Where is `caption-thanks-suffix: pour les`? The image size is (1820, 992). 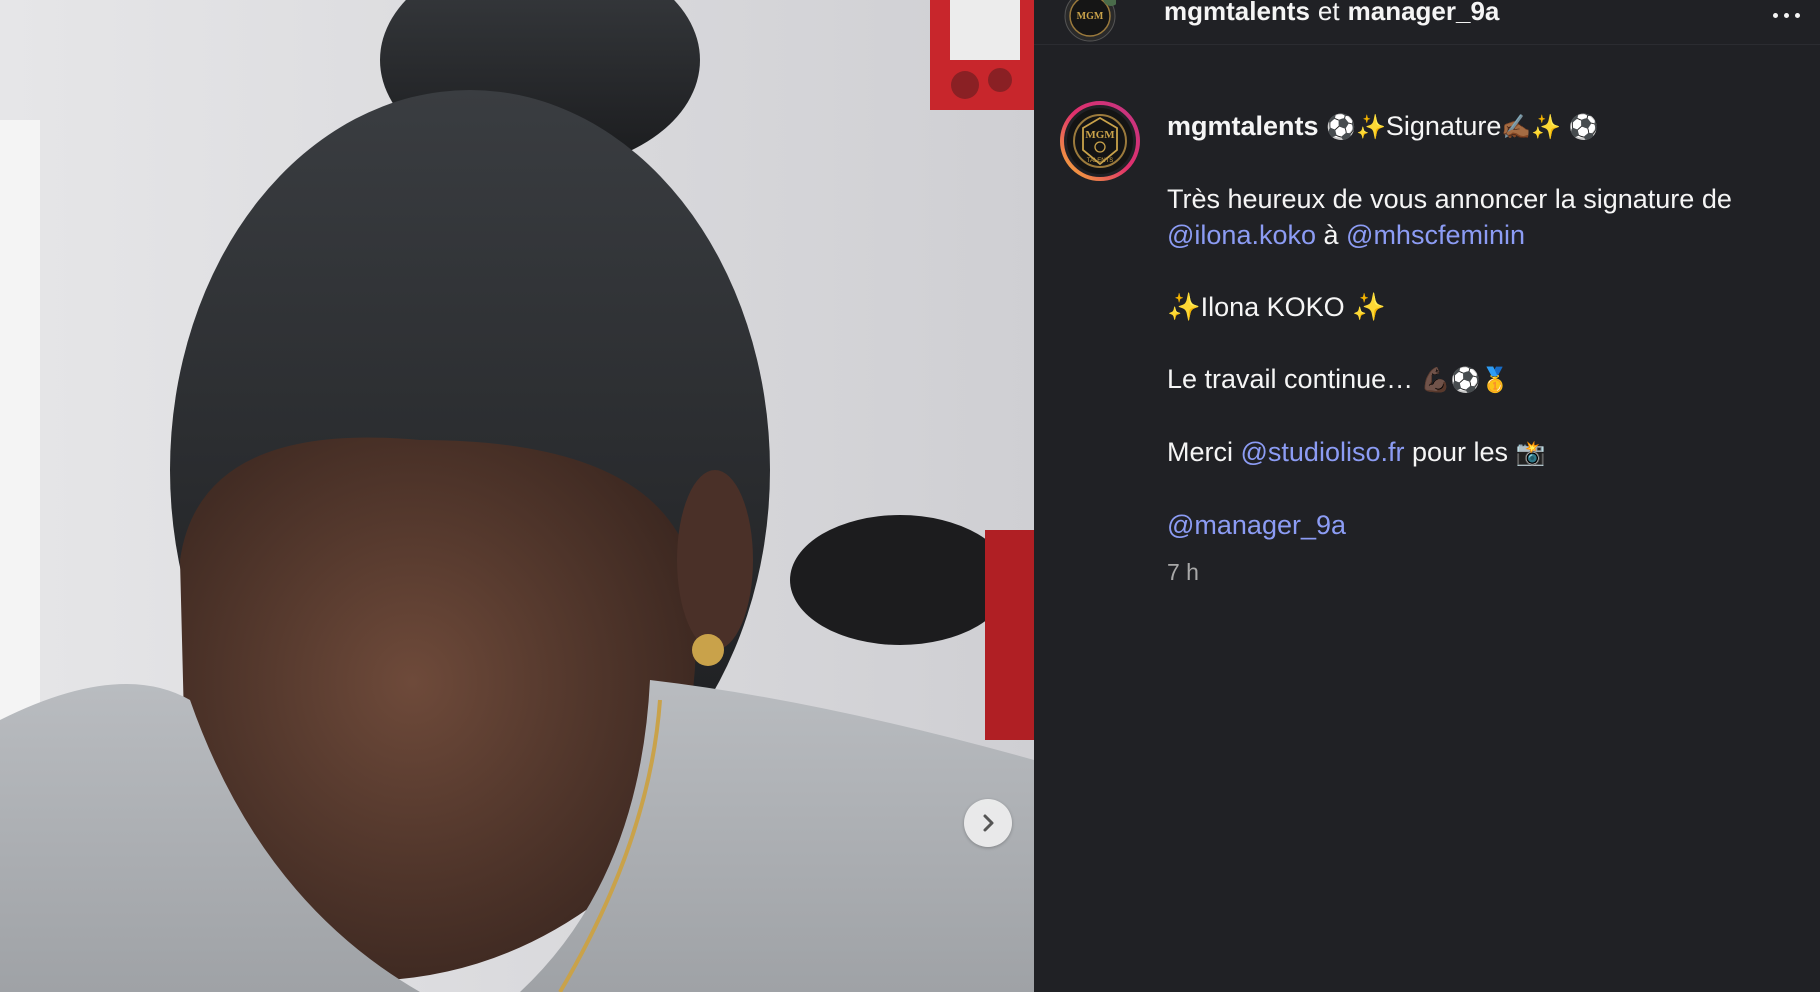
caption-thanks-suffix: pour les is located at coordinates (1460, 452).